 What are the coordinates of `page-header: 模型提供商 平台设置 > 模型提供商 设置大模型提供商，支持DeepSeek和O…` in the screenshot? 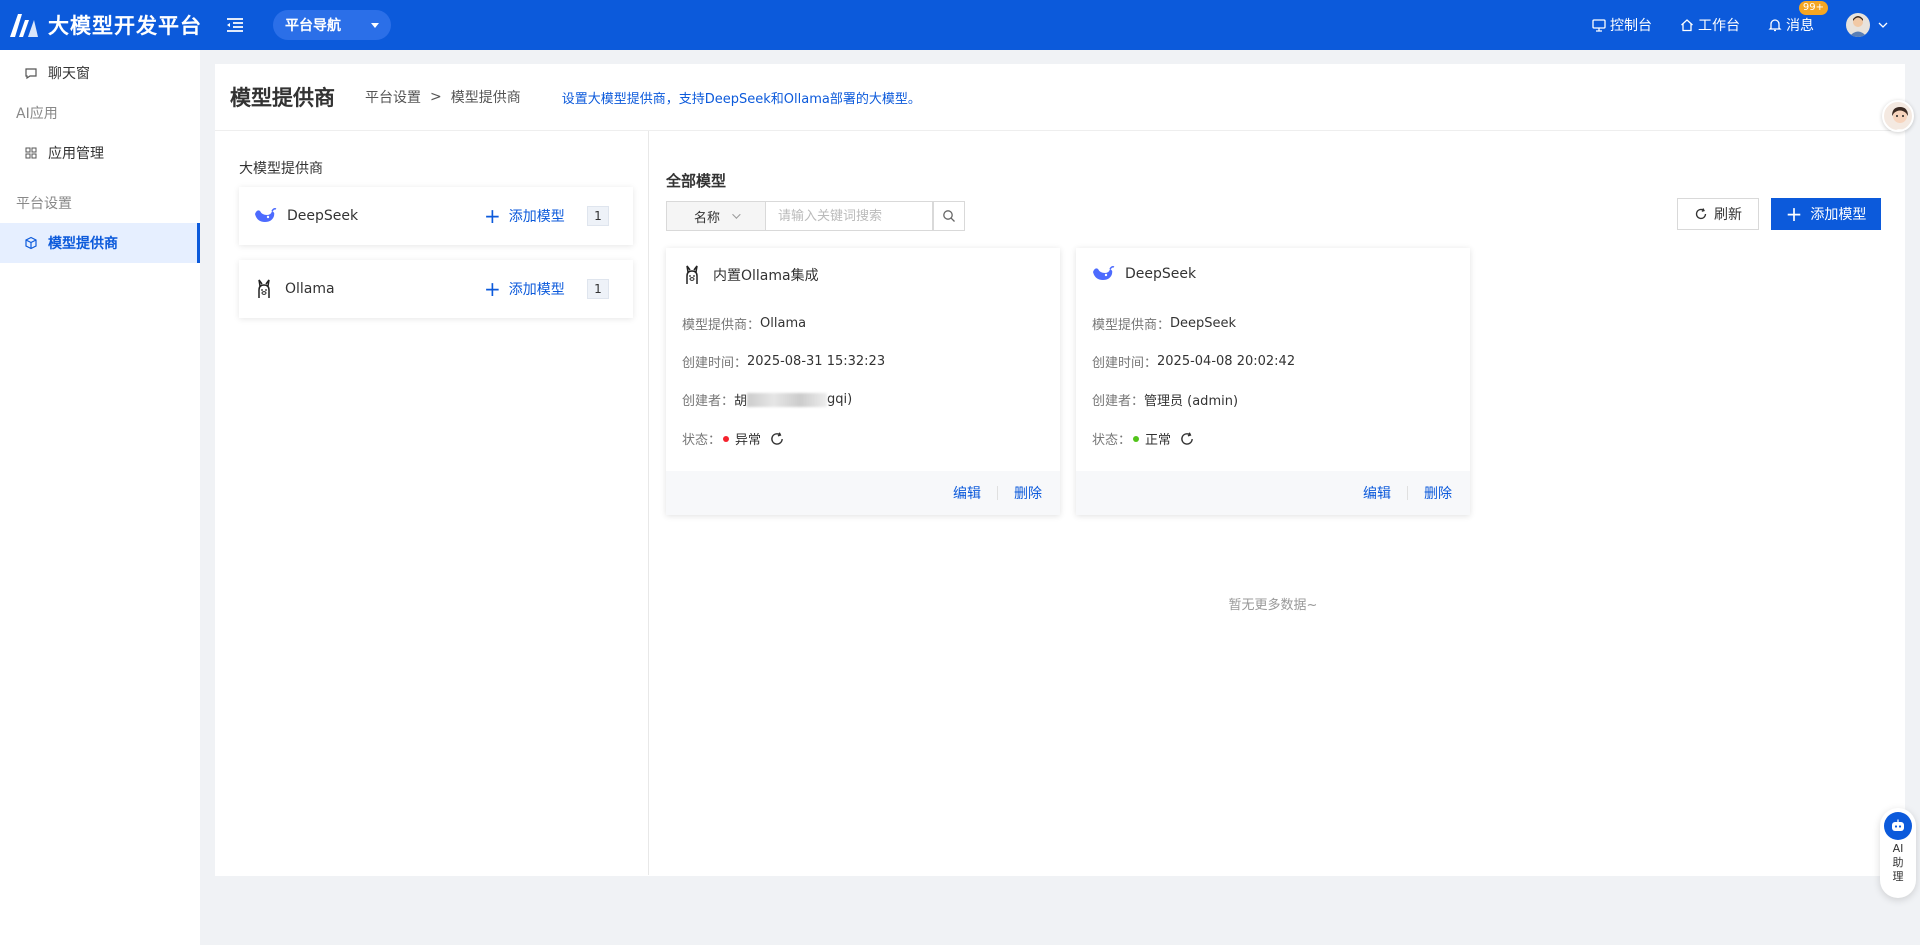 It's located at (1060, 97).